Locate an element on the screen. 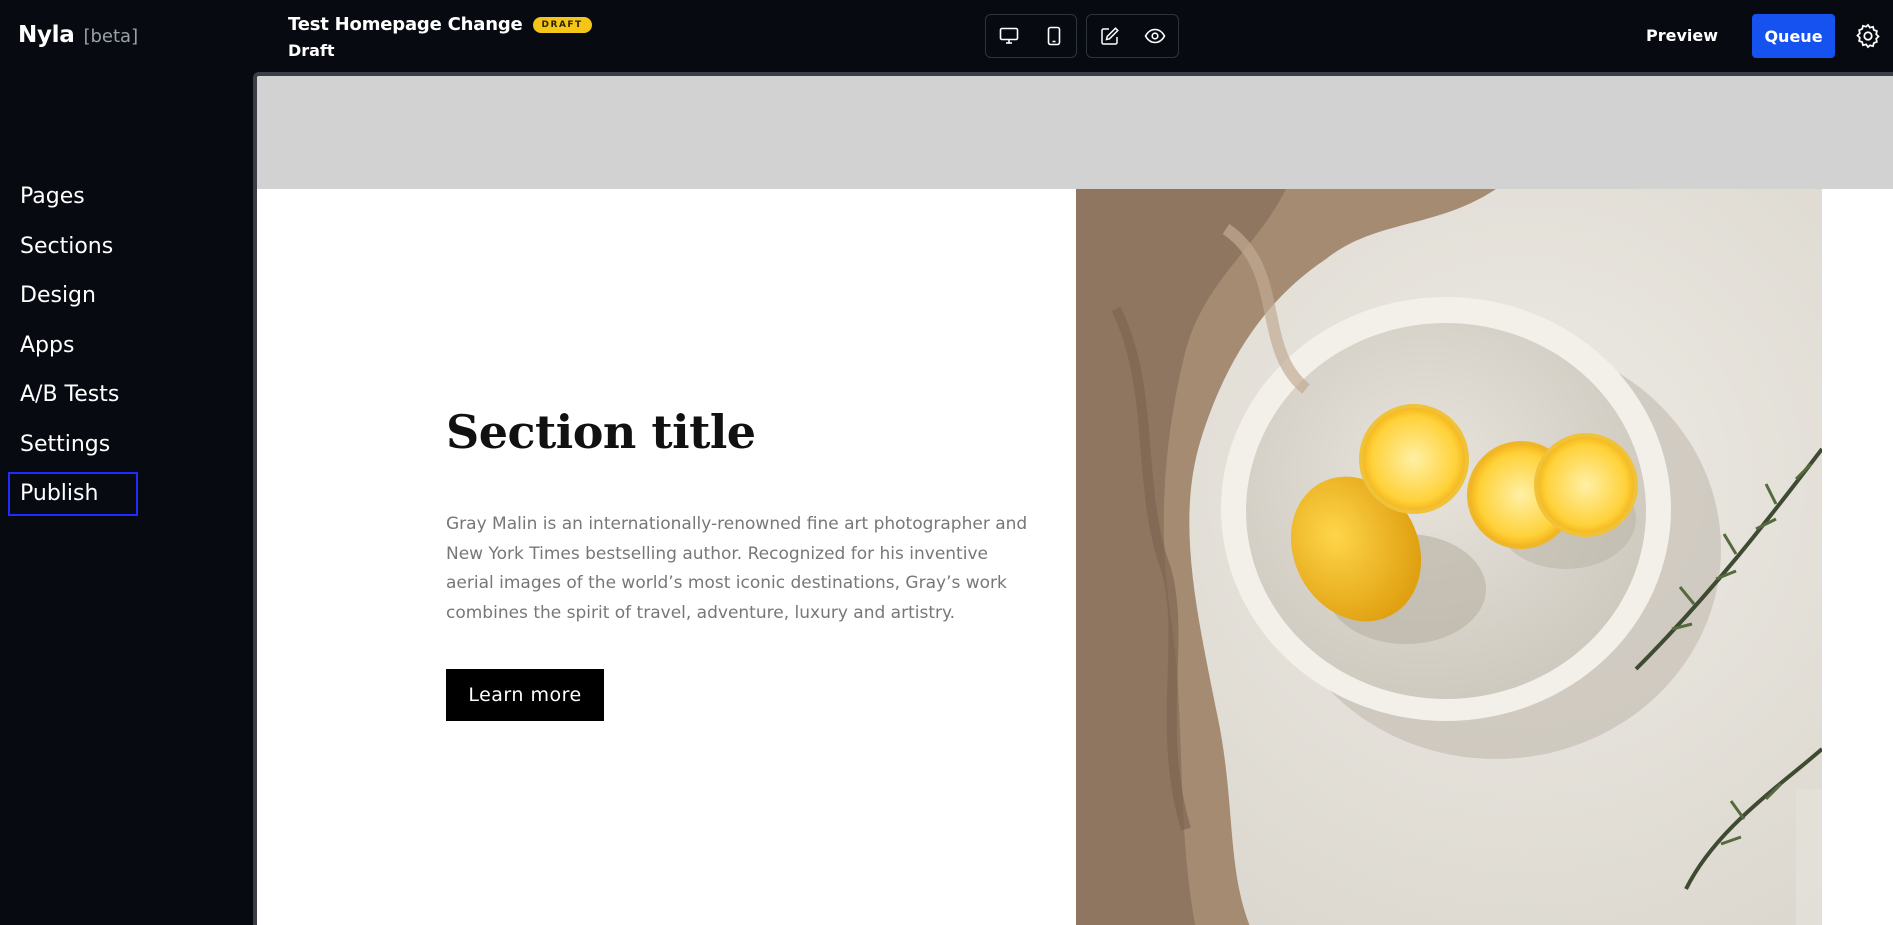 The image size is (1893, 925). brand-beta-tag: [beta] is located at coordinates (111, 36).